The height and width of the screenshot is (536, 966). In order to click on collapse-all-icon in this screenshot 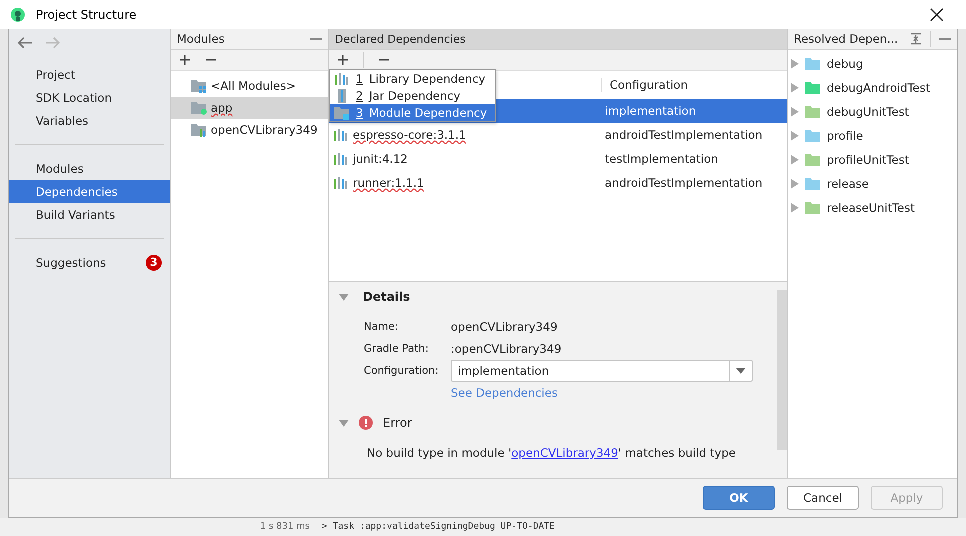, I will do `click(916, 39)`.